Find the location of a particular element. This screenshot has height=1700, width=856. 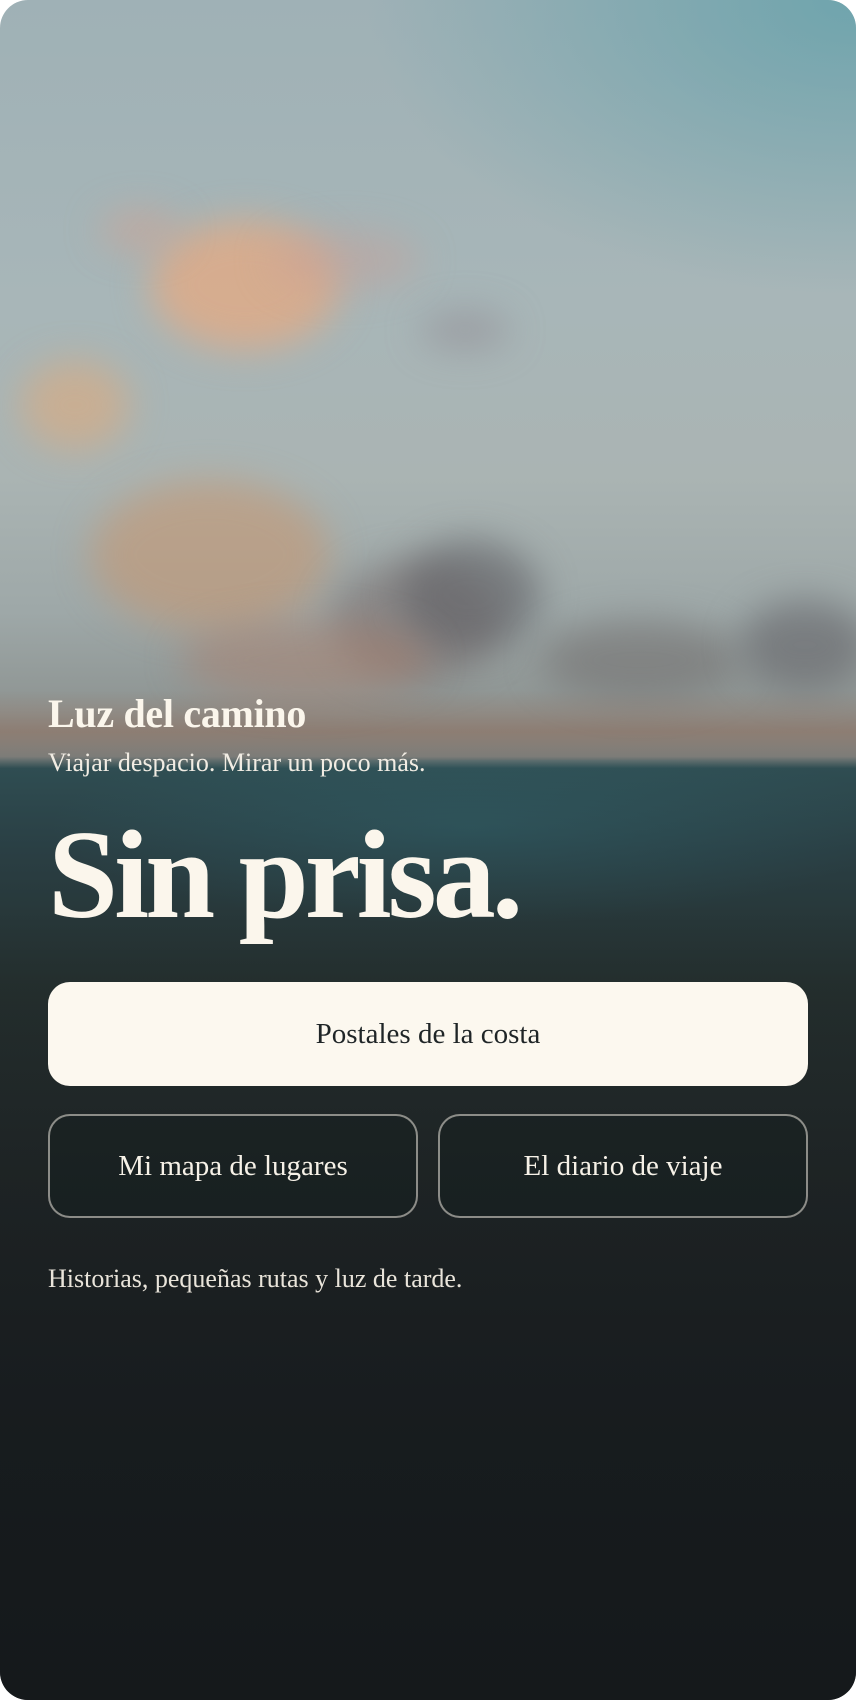

postcards-button: Postales de la costa is located at coordinates (428, 1034).